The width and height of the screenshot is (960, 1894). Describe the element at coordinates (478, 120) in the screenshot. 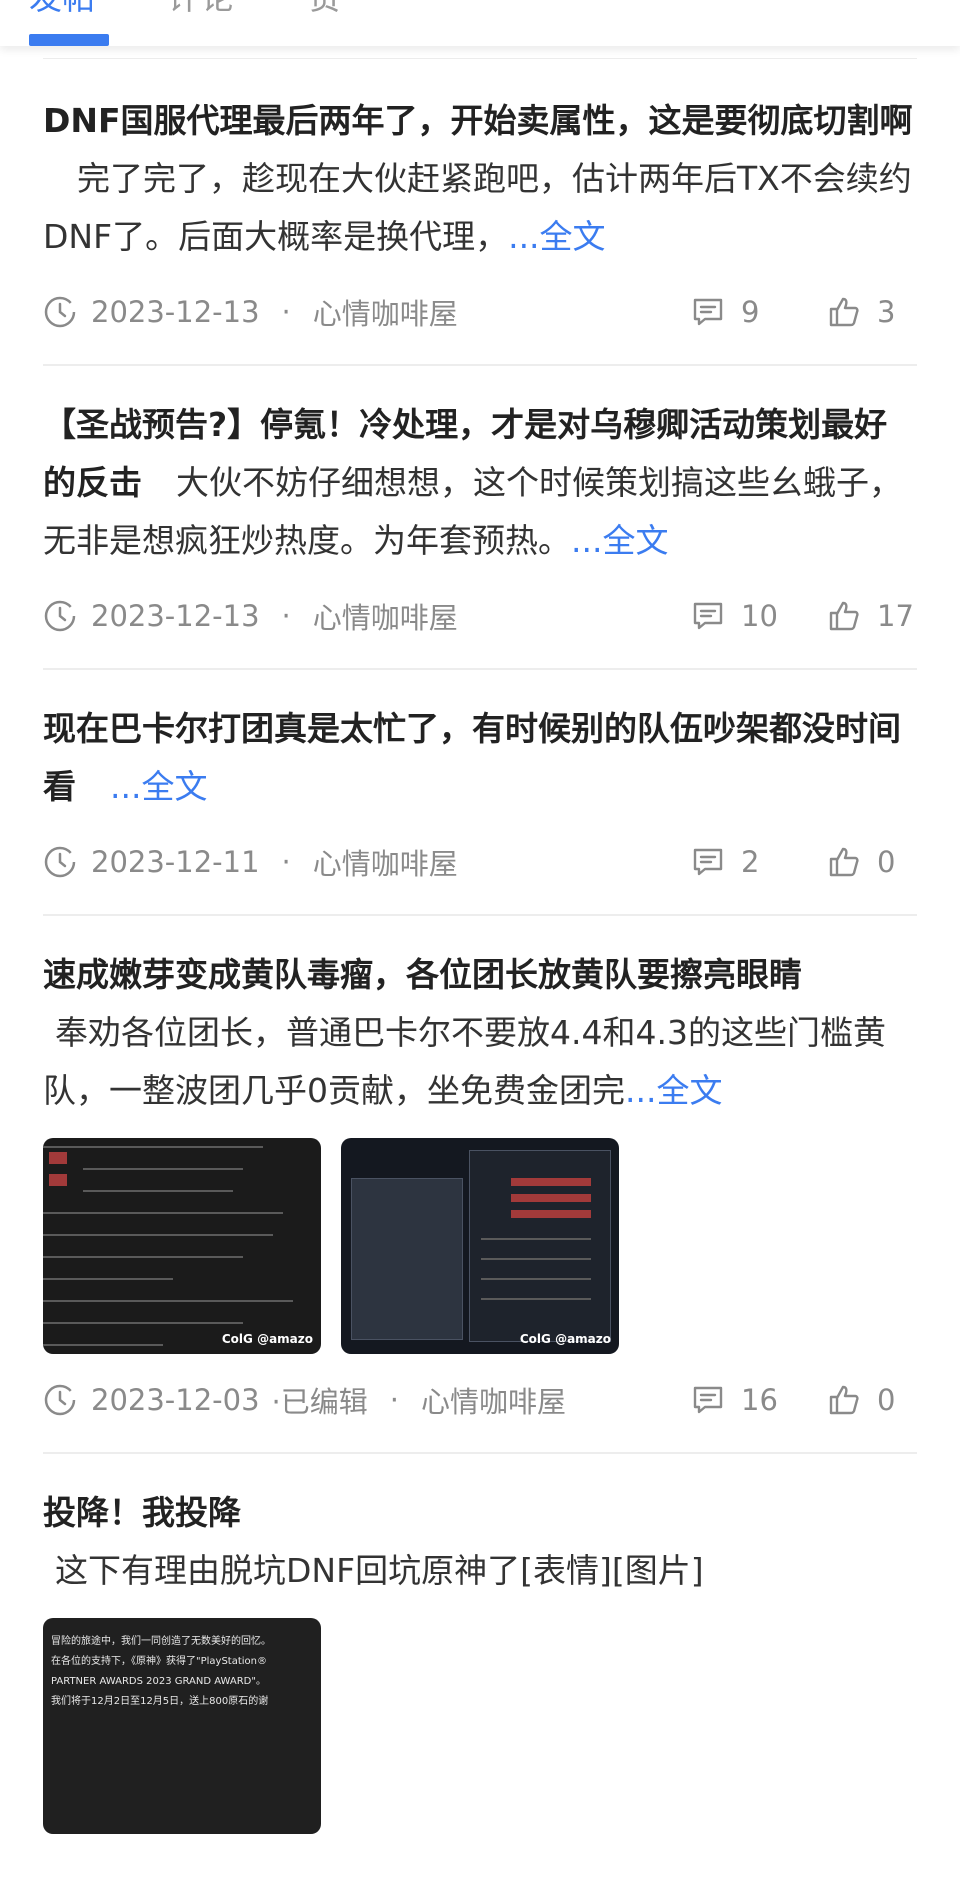

I see `post-title: DNF国服代理最后两年了，开始卖属性，这是要彻底切割啊` at that location.